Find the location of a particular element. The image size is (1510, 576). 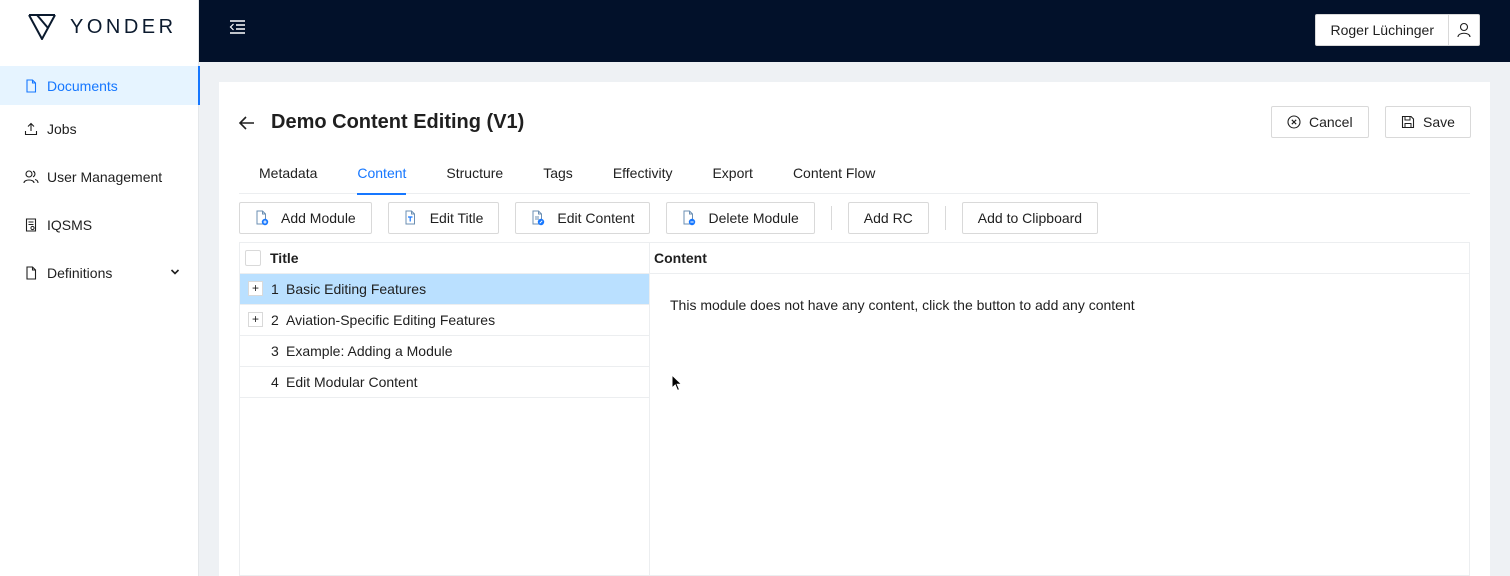

sidebar-item-label: Definitions is located at coordinates (80, 273).